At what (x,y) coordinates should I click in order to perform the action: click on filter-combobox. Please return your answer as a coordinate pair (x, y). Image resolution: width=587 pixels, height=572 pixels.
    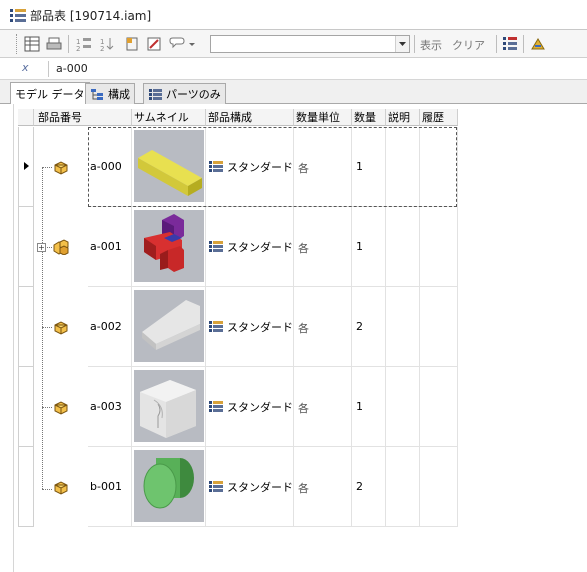
    Looking at the image, I should click on (310, 44).